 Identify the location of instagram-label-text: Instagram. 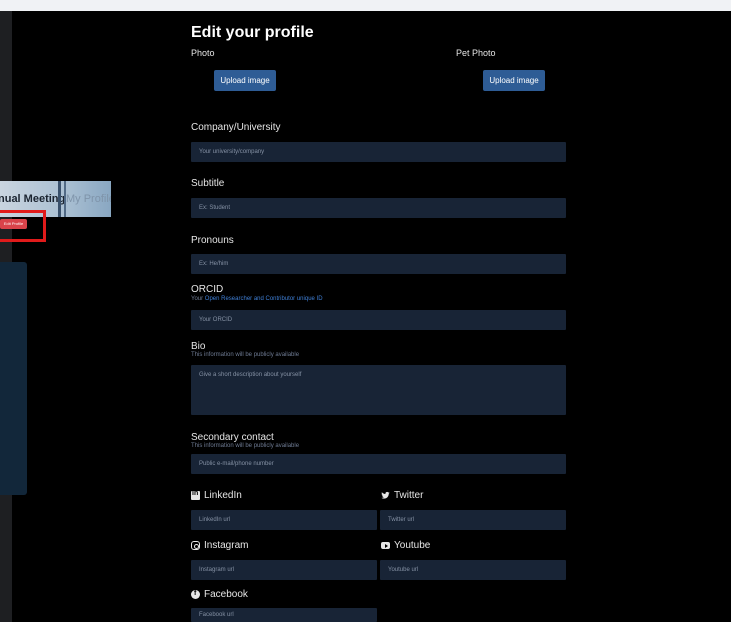
(226, 545).